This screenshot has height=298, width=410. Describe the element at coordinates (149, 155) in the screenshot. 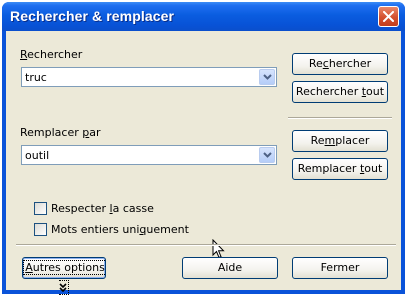

I see `replace-combobox: outil` at that location.